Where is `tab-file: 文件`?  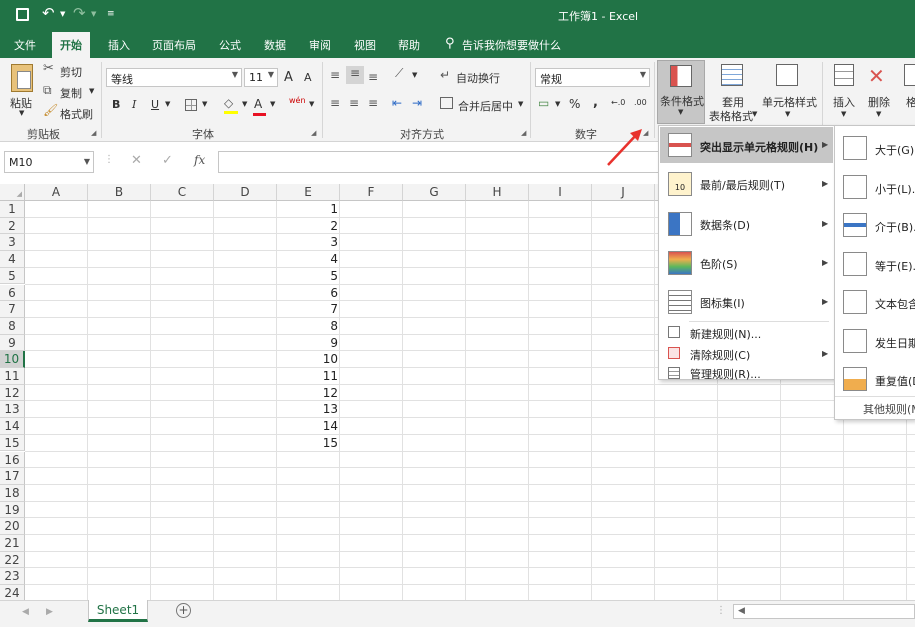 tab-file: 文件 is located at coordinates (25, 45).